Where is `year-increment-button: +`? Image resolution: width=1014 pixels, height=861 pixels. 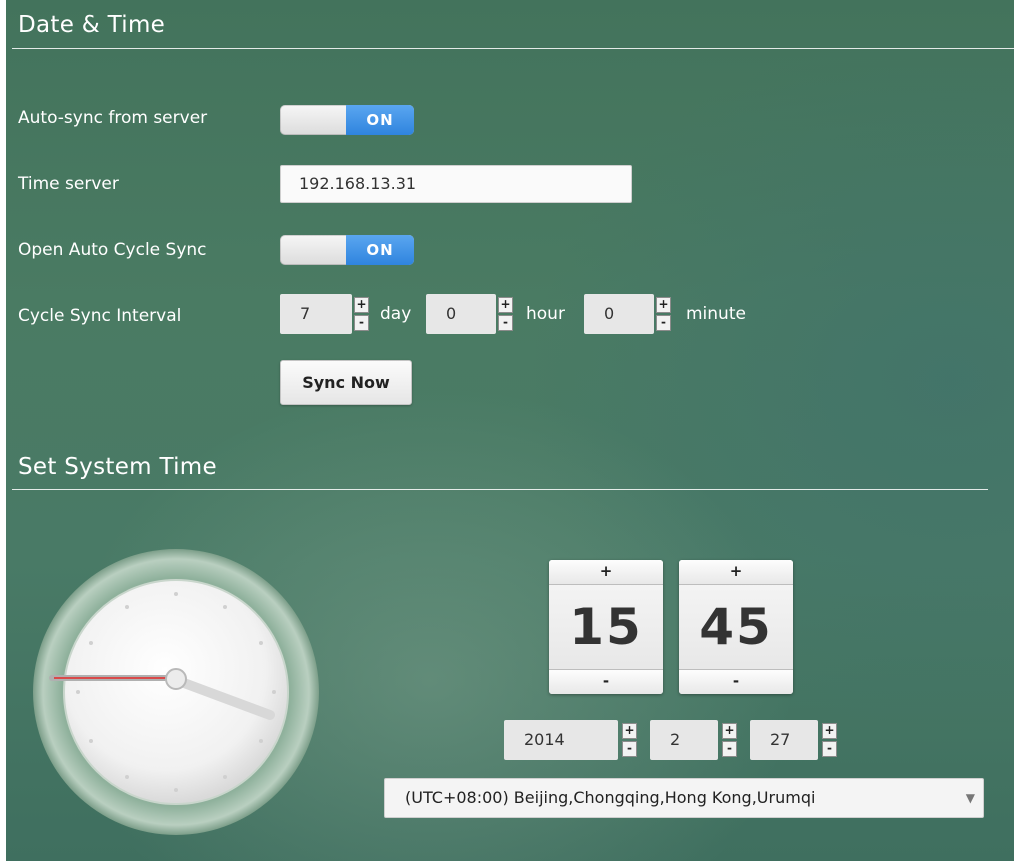 year-increment-button: + is located at coordinates (629, 731).